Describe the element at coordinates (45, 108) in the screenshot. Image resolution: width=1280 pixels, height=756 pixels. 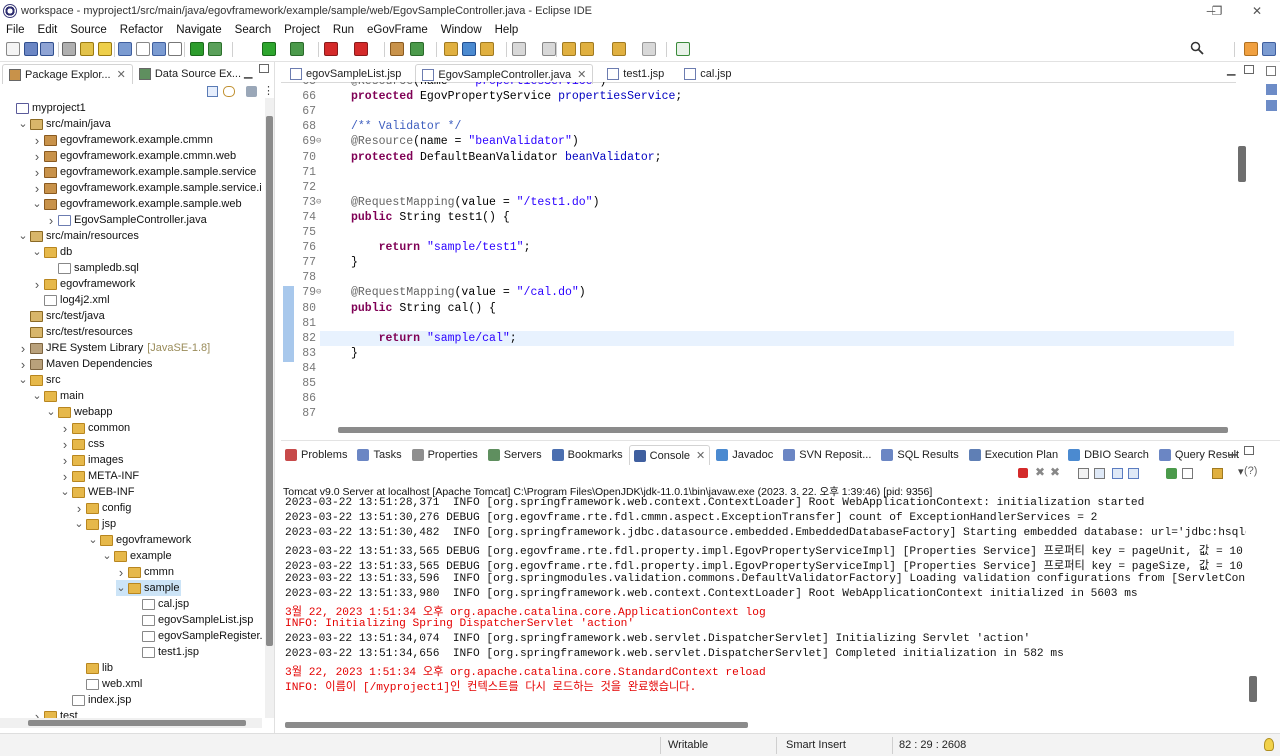
I see `tree-item: myproject1` at that location.